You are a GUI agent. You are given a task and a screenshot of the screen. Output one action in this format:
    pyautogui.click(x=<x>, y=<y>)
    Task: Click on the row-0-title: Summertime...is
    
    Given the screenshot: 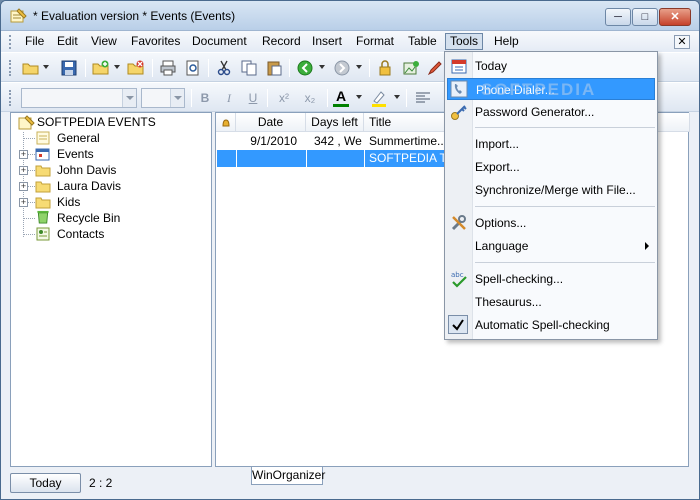 What is the action you would take?
    pyautogui.click(x=409, y=141)
    